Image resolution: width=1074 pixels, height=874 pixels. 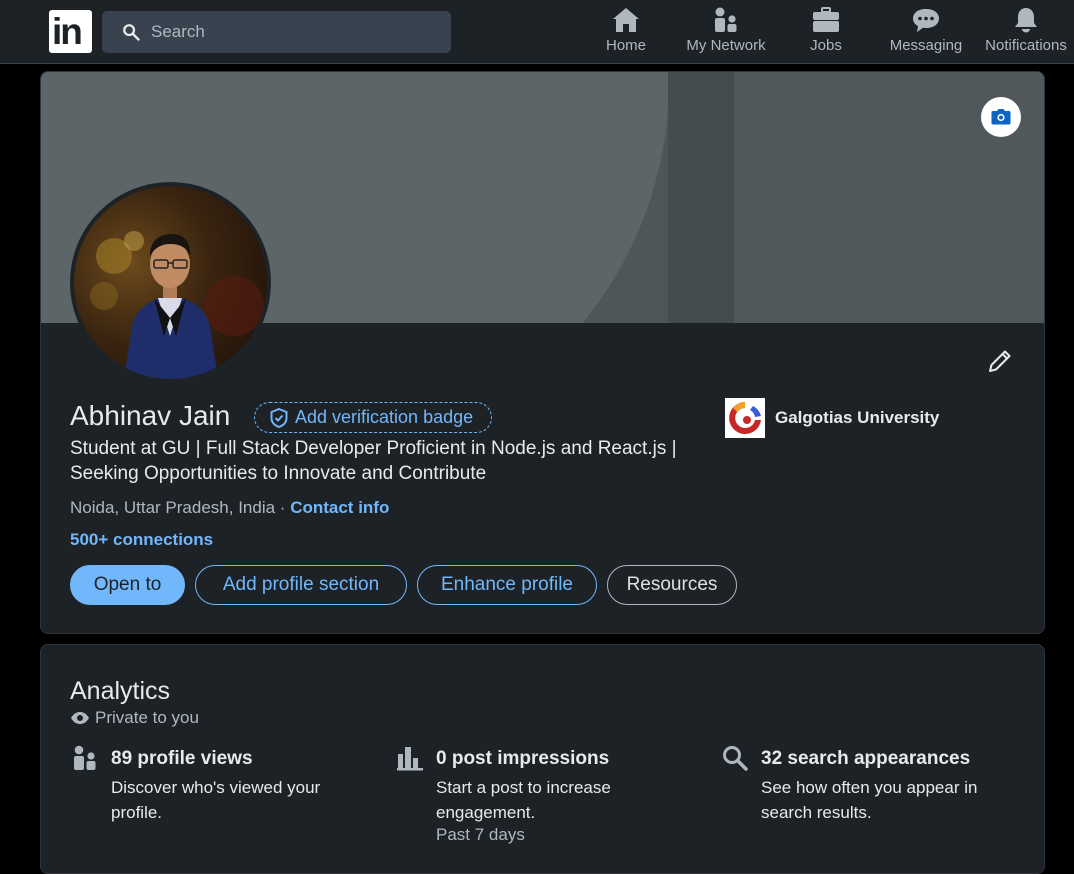 I want to click on add-profile-section-button: Add profile section, so click(x=301, y=585).